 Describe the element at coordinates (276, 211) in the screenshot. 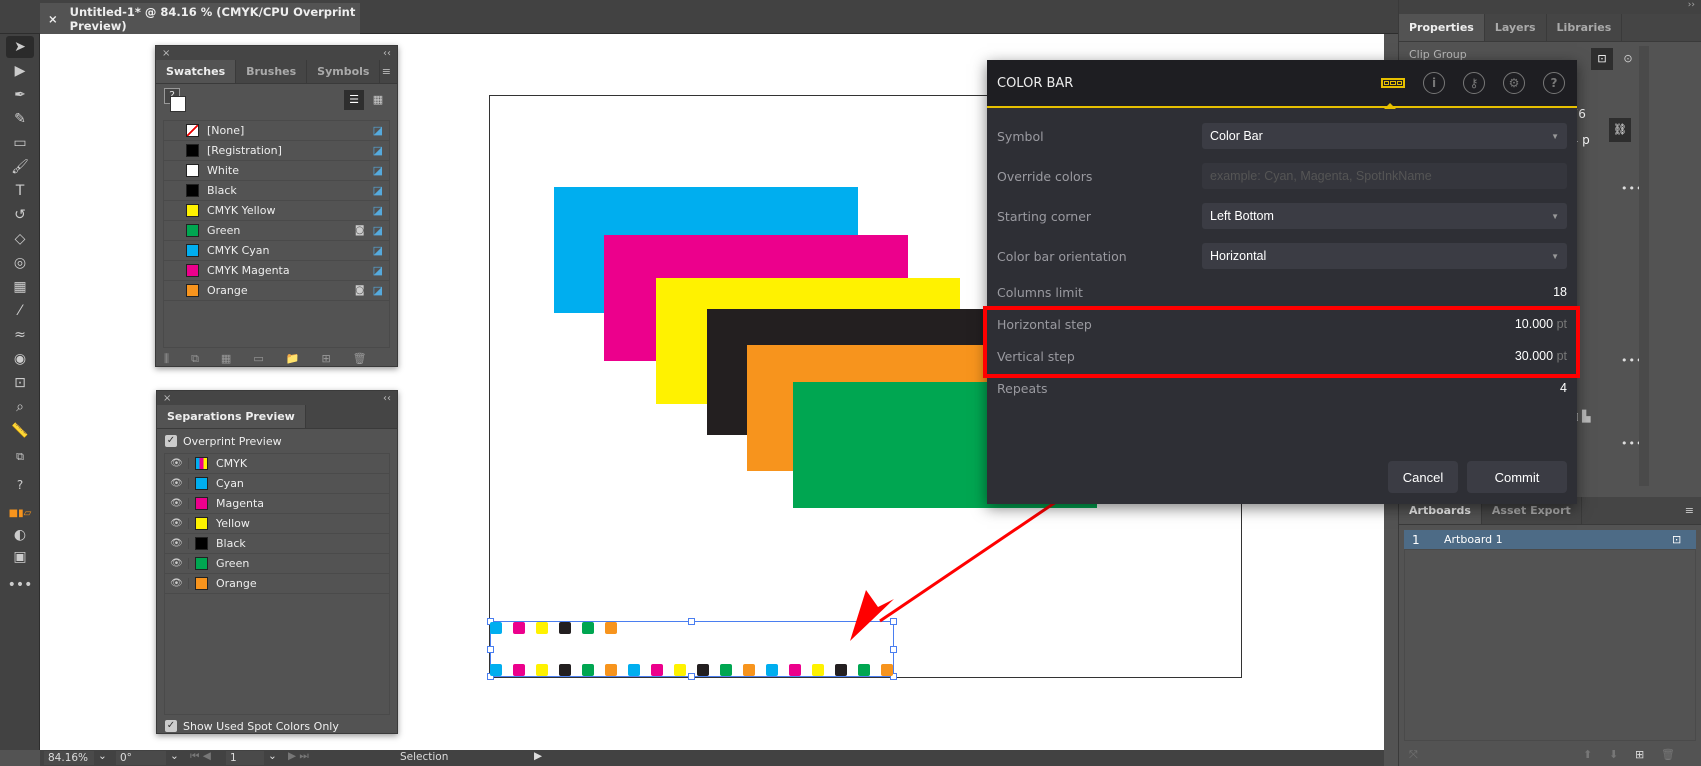

I see `swatch-row: CMYK Yellow ◪` at that location.